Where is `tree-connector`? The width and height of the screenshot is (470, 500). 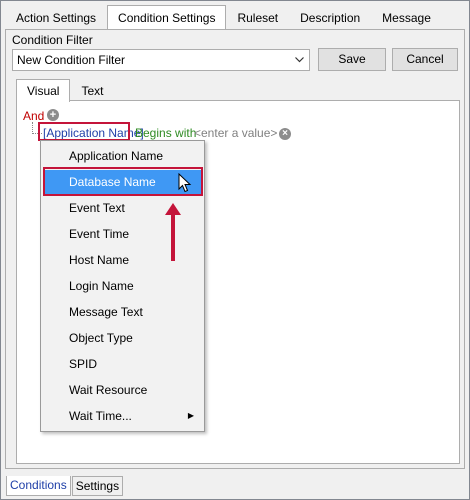 tree-connector is located at coordinates (37, 128).